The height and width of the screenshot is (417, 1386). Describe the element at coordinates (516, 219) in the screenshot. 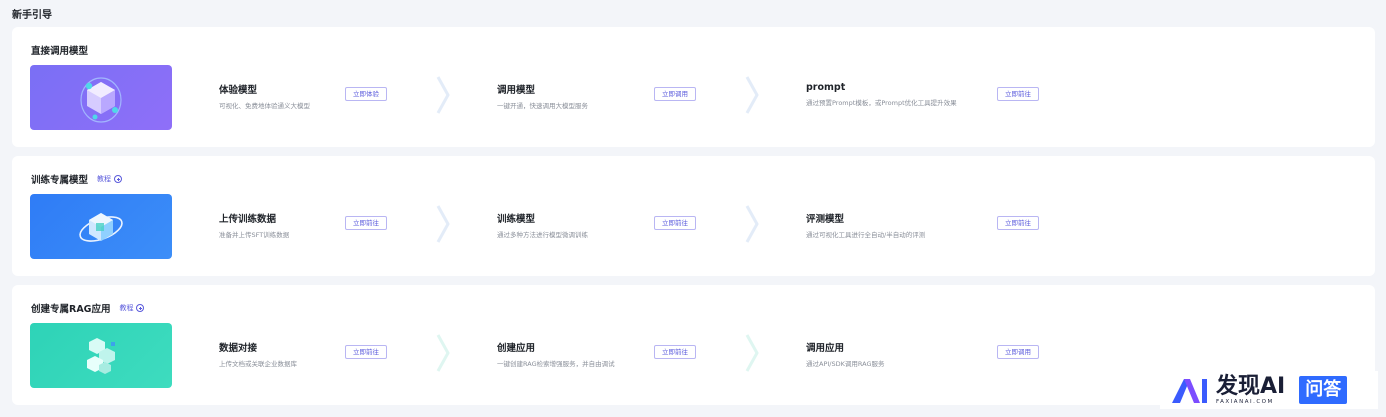

I see `step-title: 训练模型` at that location.